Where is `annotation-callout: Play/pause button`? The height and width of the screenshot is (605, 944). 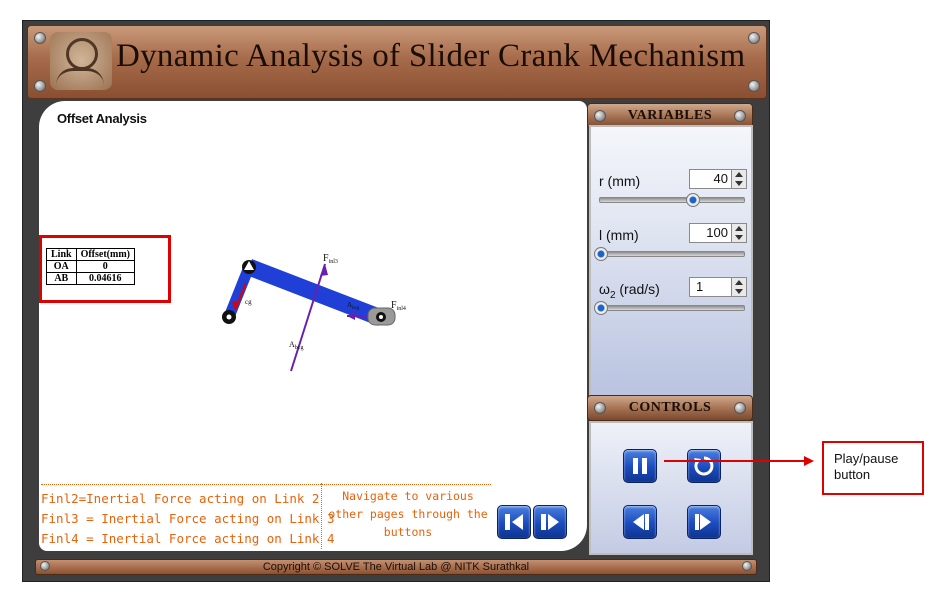
annotation-callout: Play/pause button is located at coordinates (873, 468).